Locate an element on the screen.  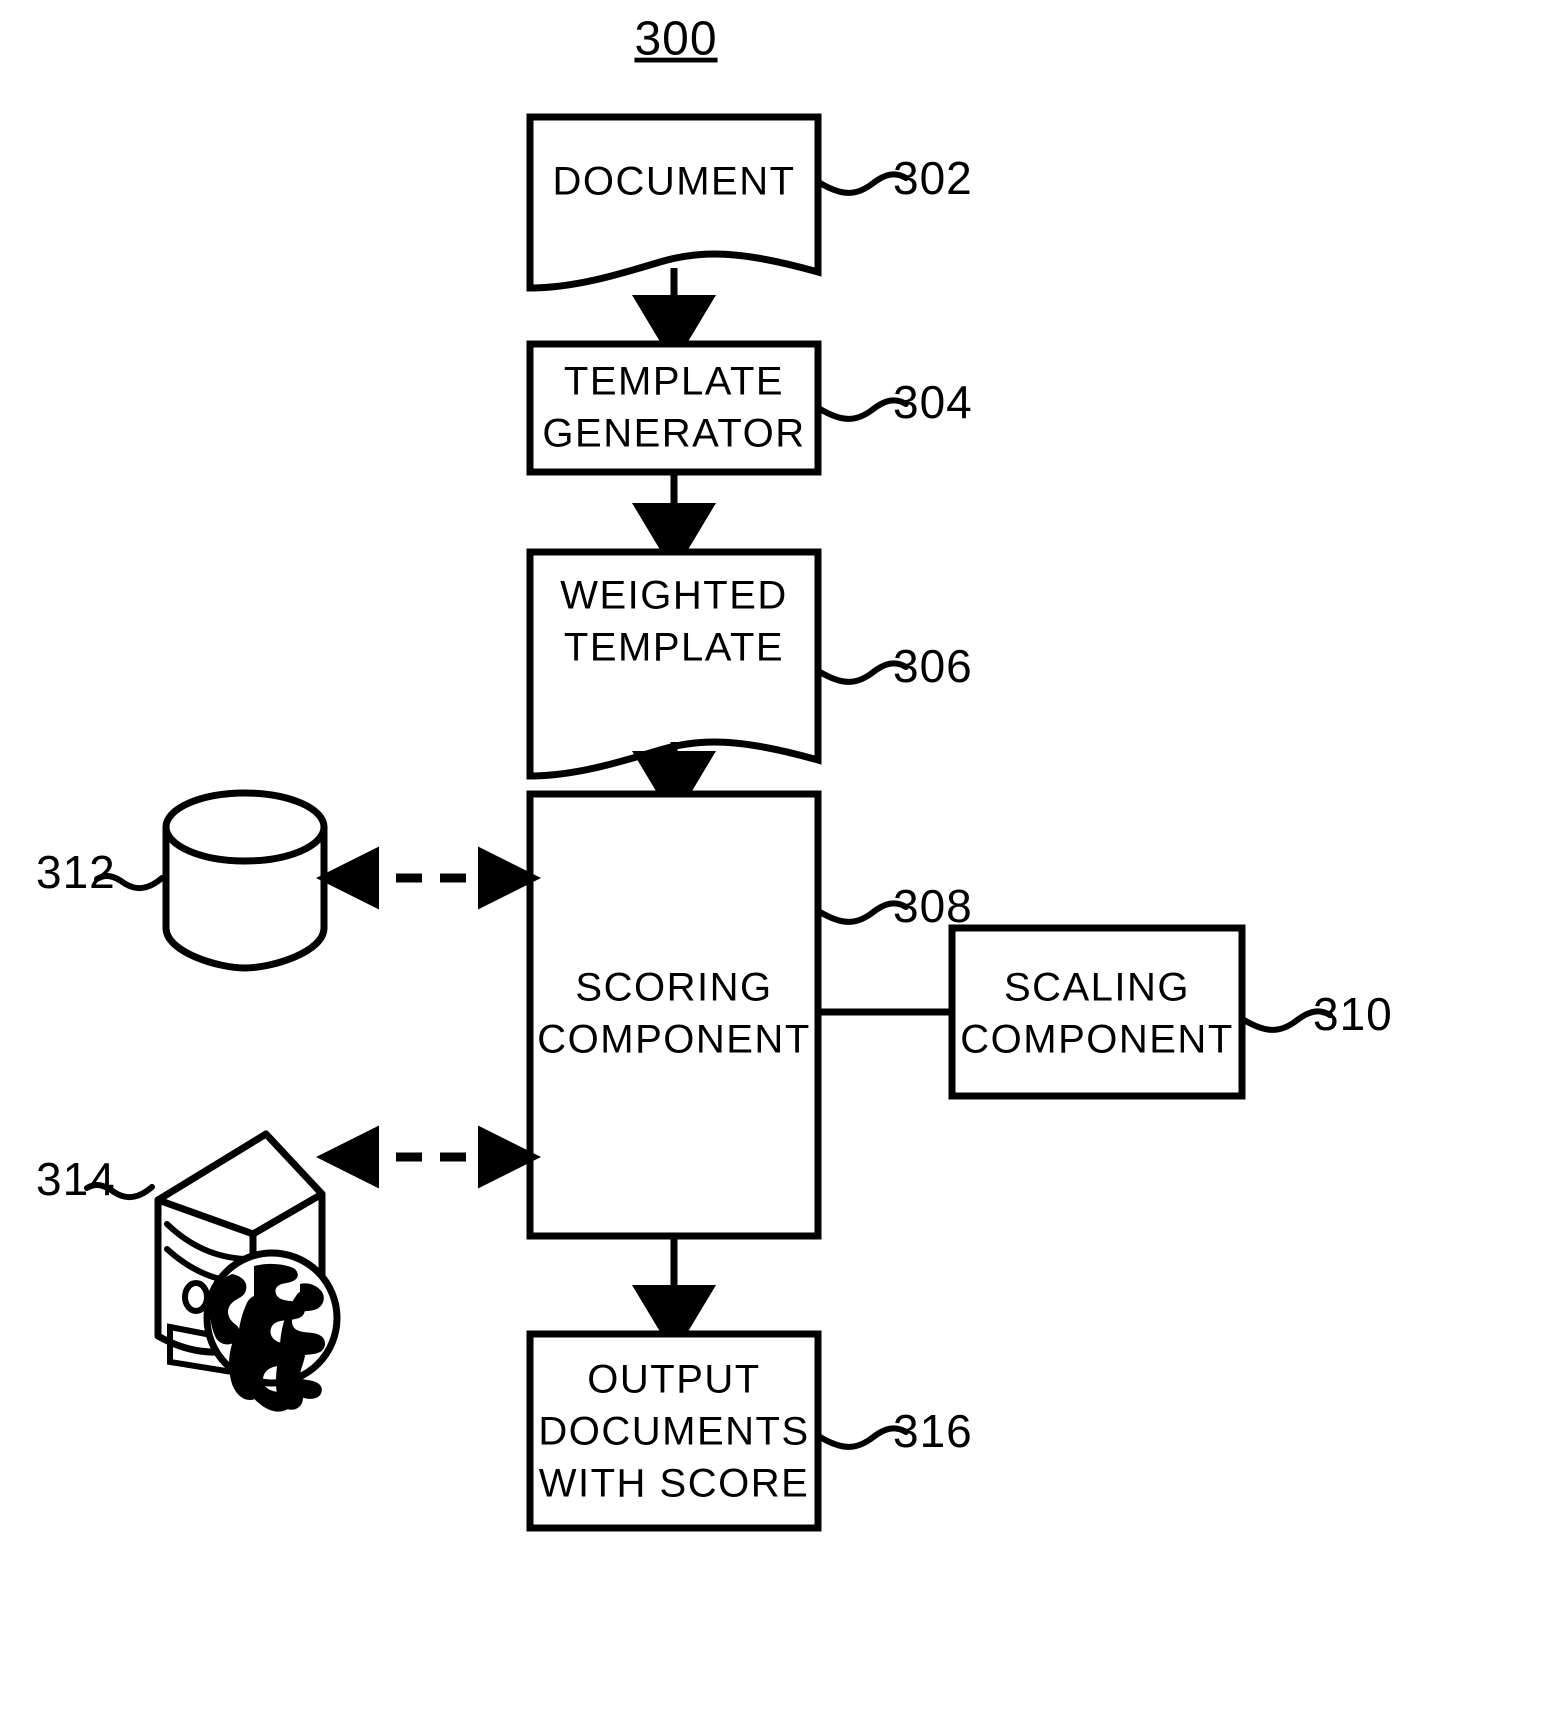
scaling-component-box is located at coordinates (1097, 1012).